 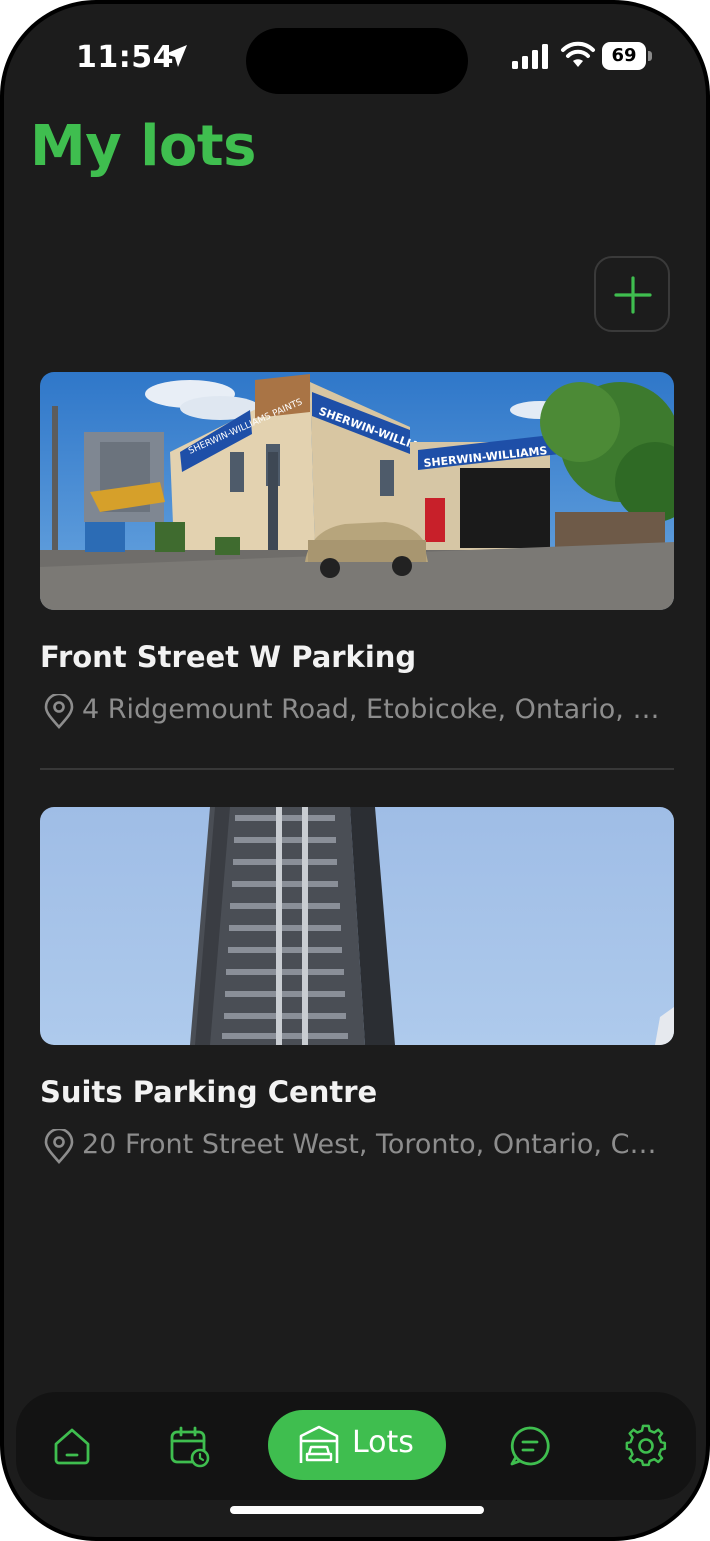 What do you see at coordinates (319, 1444) in the screenshot?
I see `garage-car-icon` at bounding box center [319, 1444].